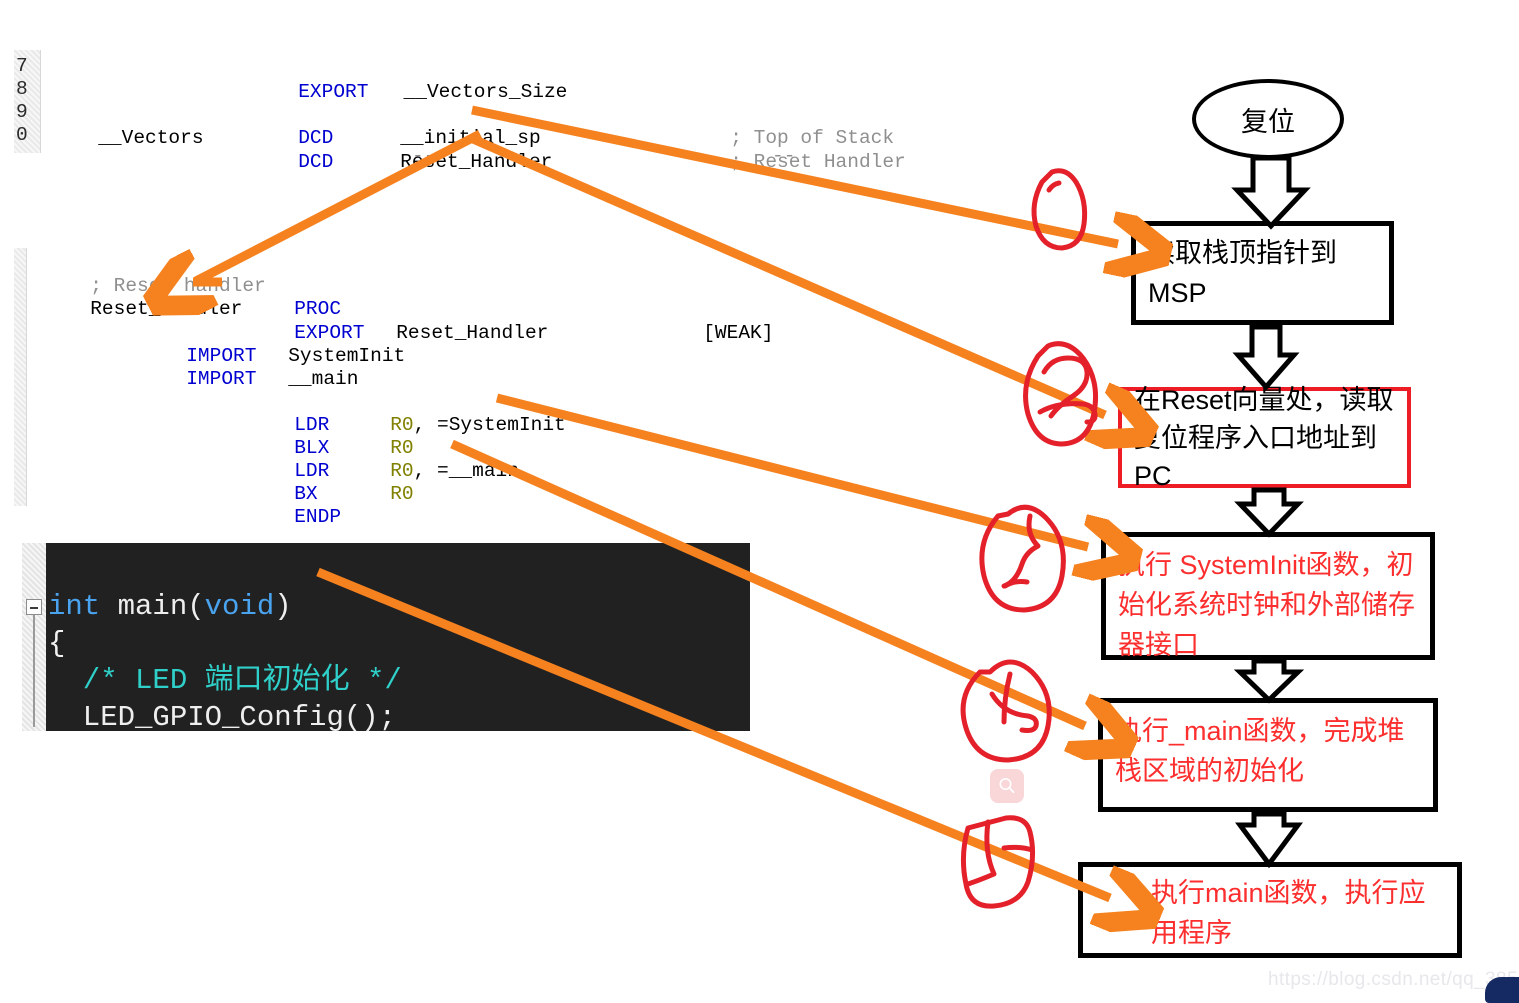  I want to click on asm-weak-attribute: [WEAK], so click(703, 333).